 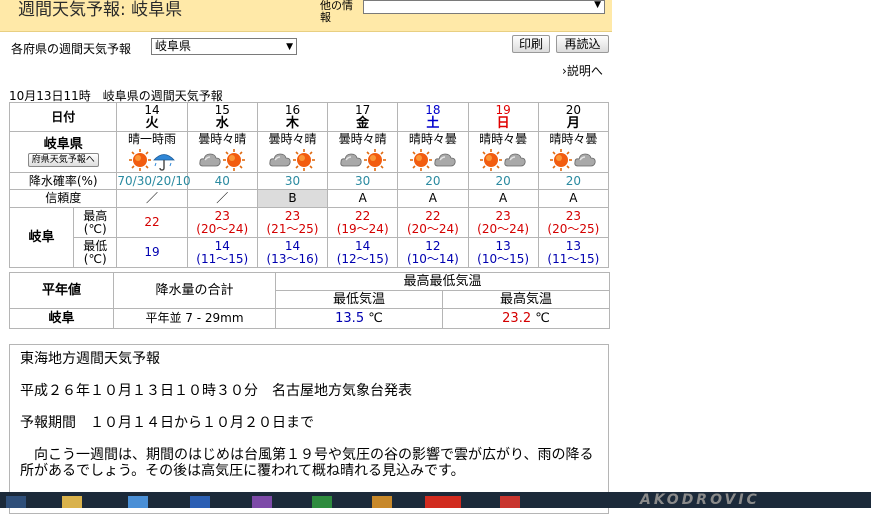 What do you see at coordinates (526, 299) in the screenshot?
I see `max-temp-header: 最高気温` at bounding box center [526, 299].